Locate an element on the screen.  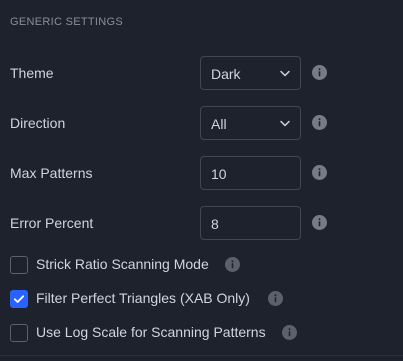
panel-divider is located at coordinates (201, 355).